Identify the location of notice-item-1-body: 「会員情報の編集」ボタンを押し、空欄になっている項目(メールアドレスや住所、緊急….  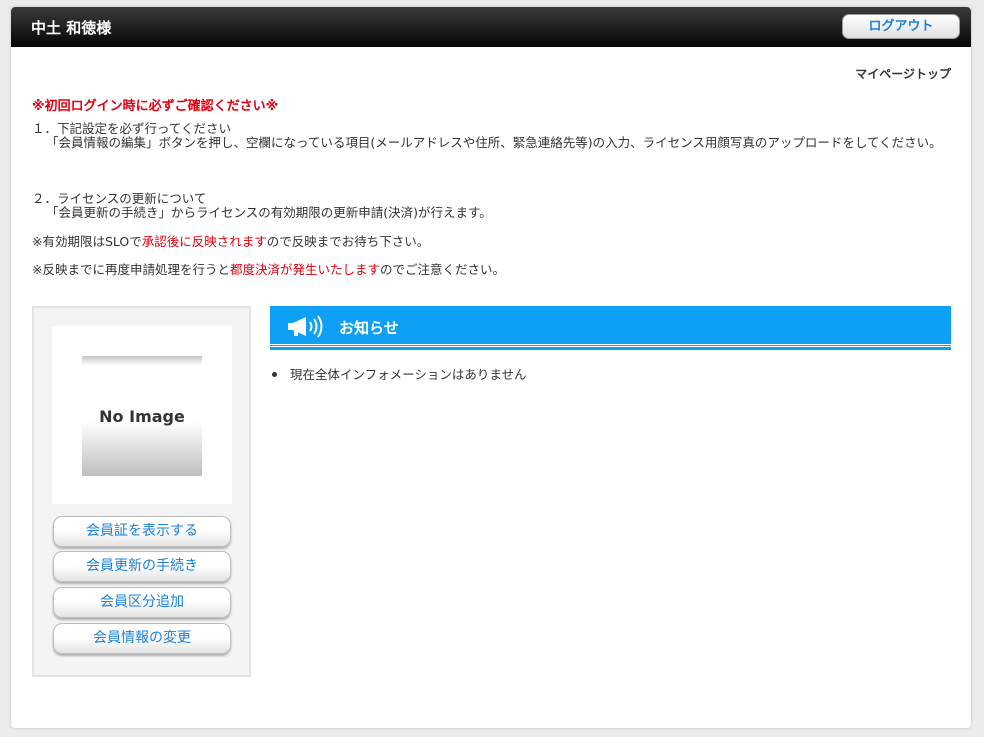
(494, 142).